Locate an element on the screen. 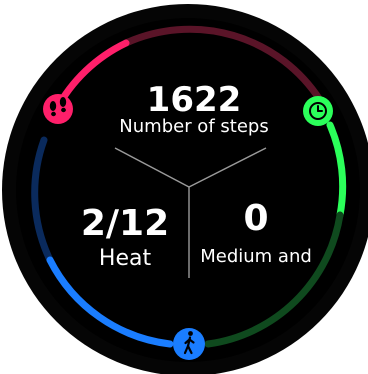  intensity-metric: 0 Medium and is located at coordinates (256, 233).